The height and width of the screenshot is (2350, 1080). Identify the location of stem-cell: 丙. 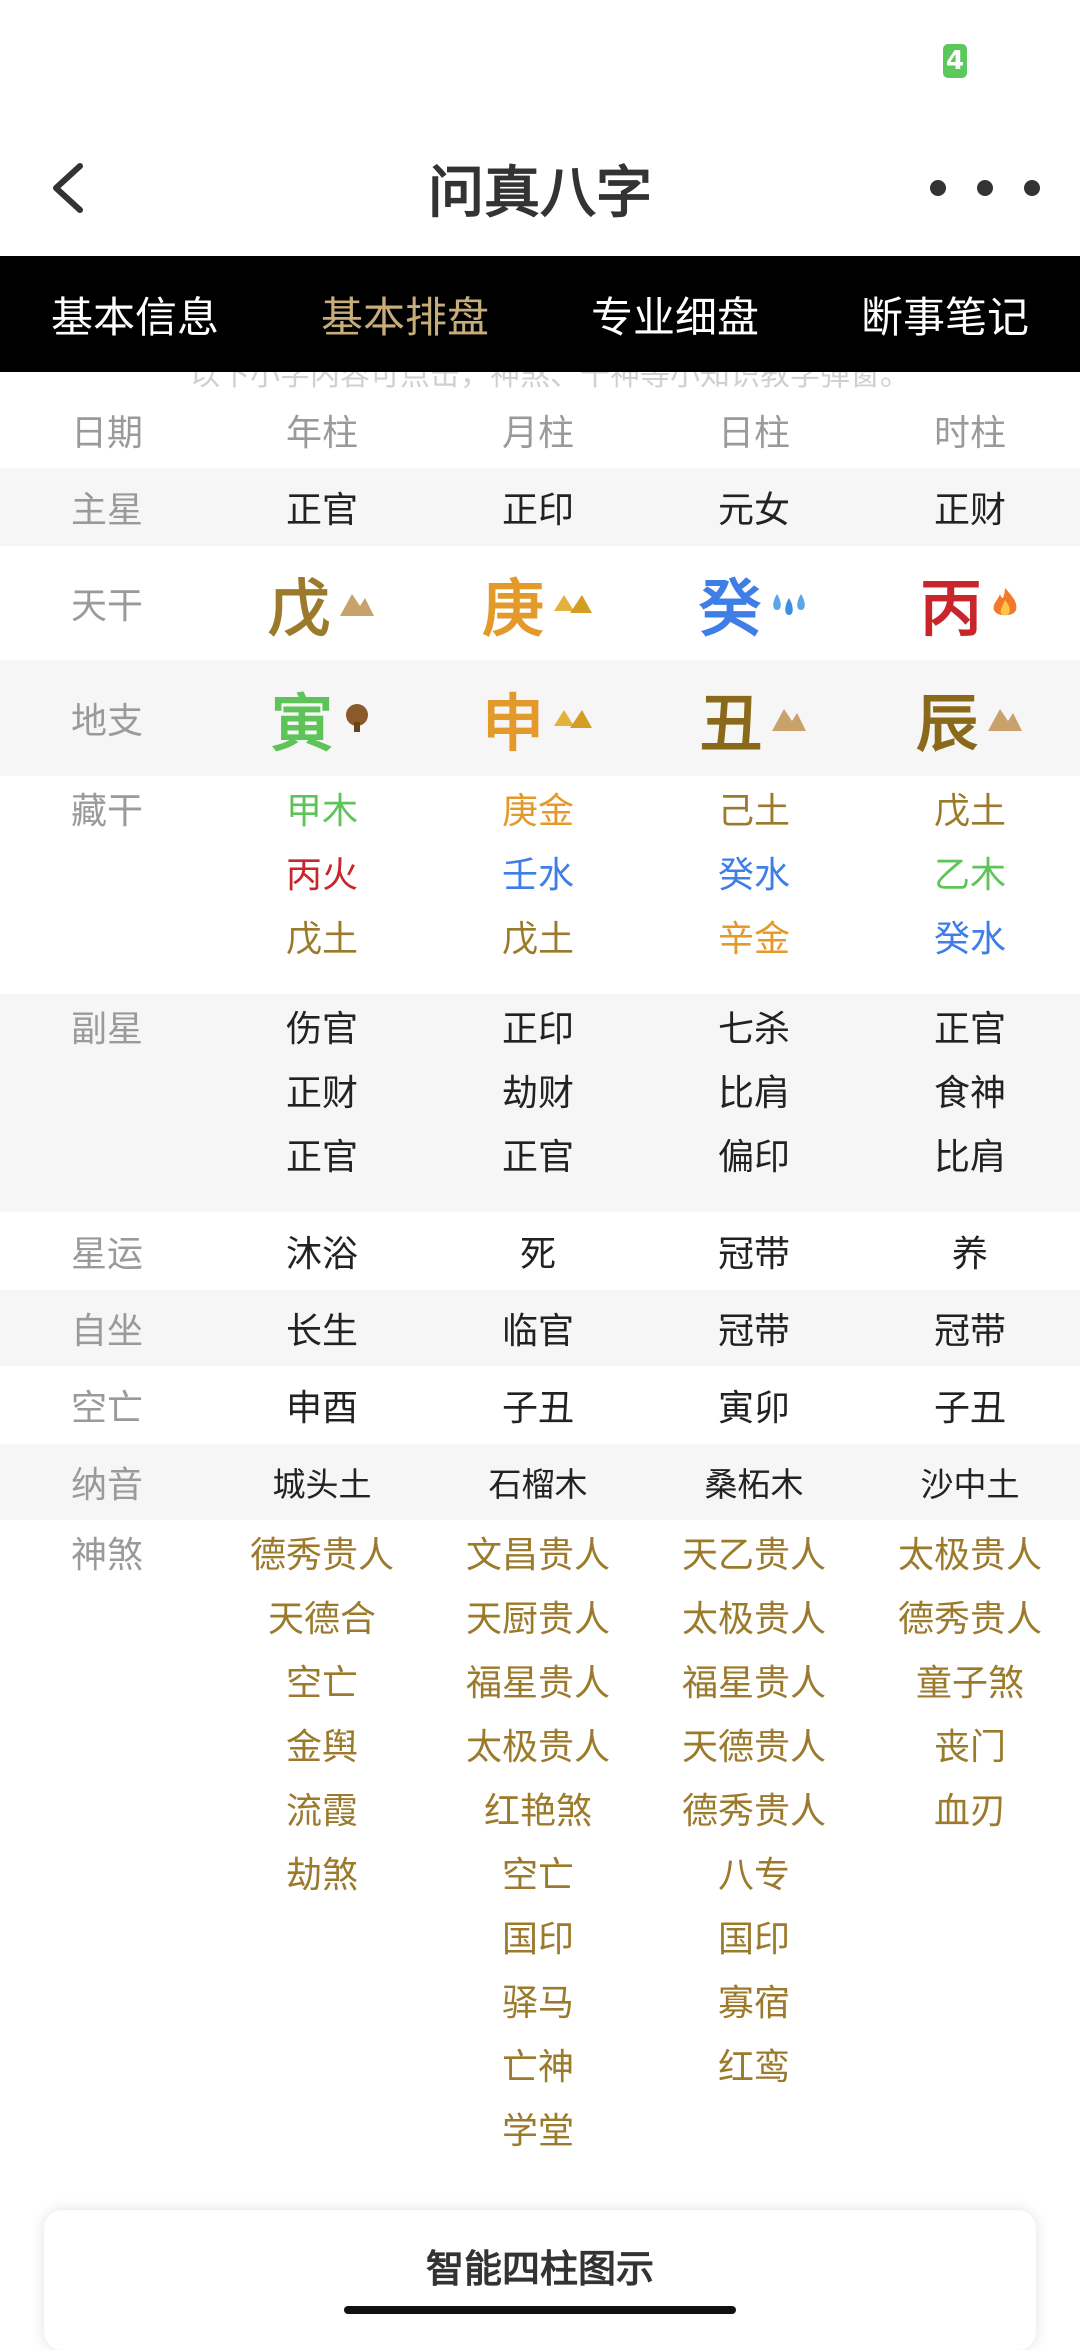
(970, 603).